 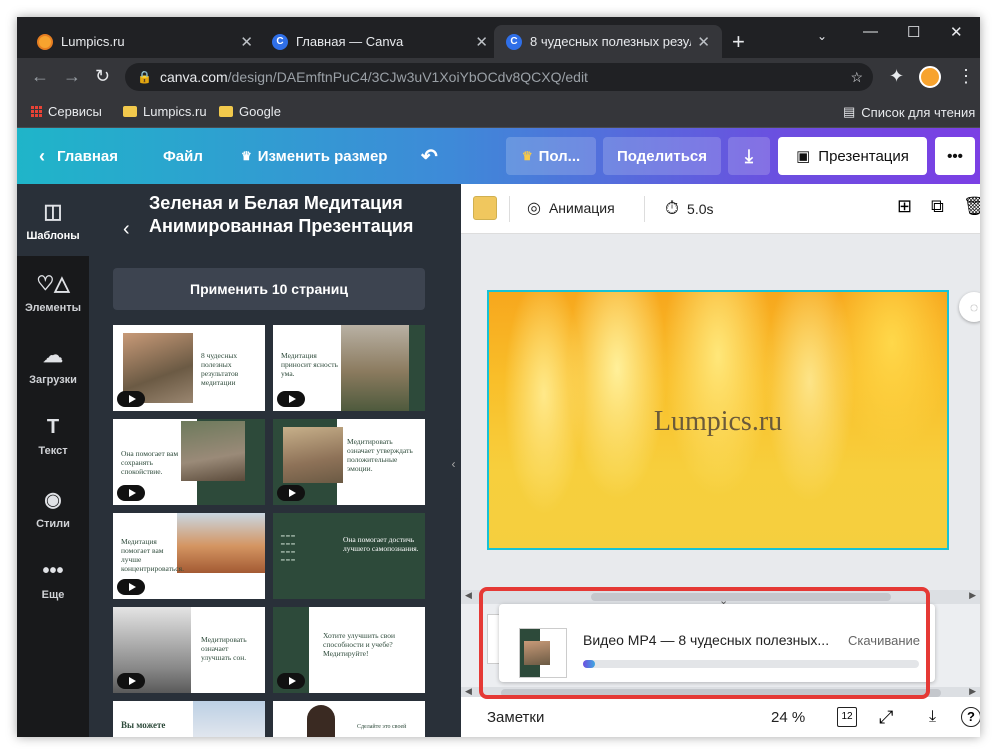 I want to click on timer-icon: ⏱, so click(x=672, y=208).